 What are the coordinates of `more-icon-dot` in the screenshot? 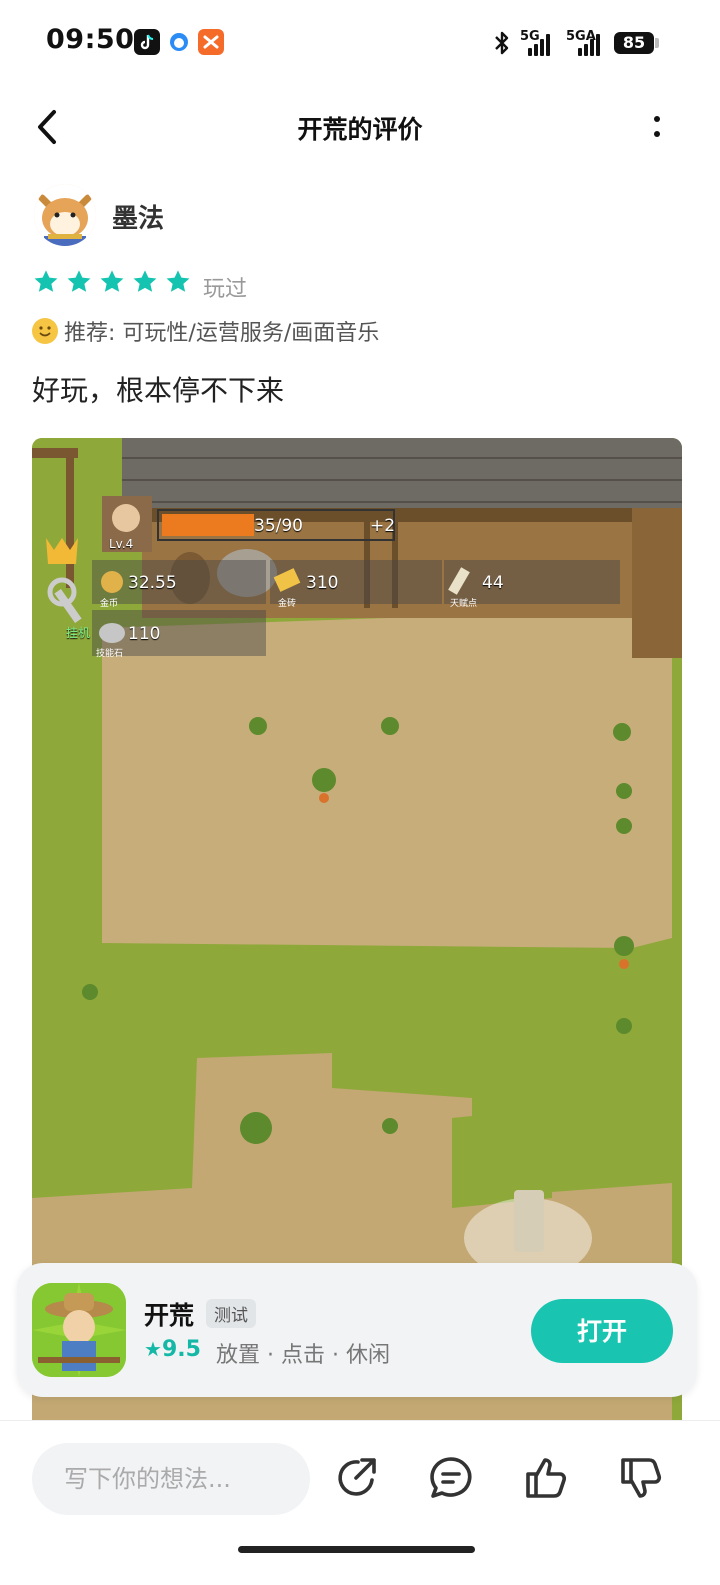 It's located at (657, 134).